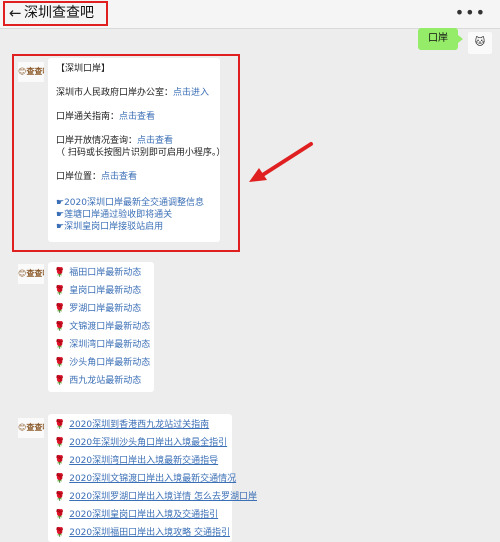 The width and height of the screenshot is (500, 542). I want to click on guide-article-link: 🌹 2020深圳到香港西九龙站过关指南, so click(131, 425).